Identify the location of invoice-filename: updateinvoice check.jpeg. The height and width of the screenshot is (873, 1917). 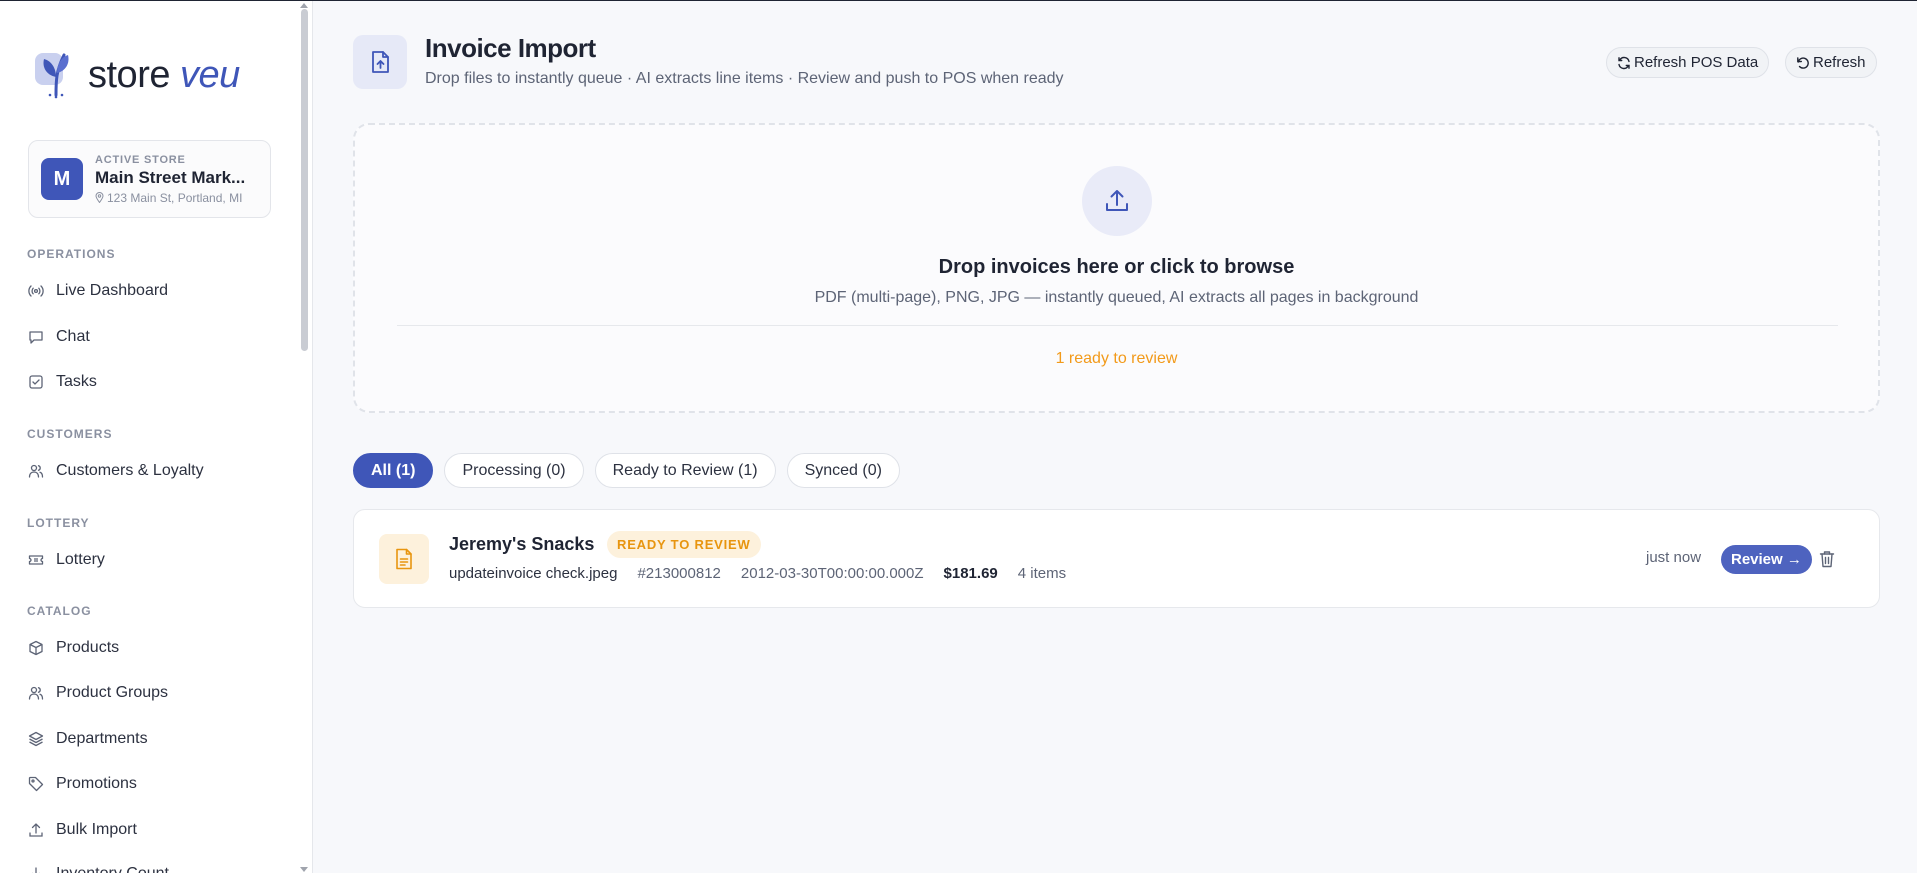
(533, 573).